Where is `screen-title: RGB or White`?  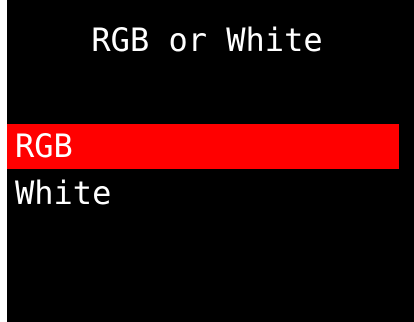
screen-title: RGB or White is located at coordinates (207, 40).